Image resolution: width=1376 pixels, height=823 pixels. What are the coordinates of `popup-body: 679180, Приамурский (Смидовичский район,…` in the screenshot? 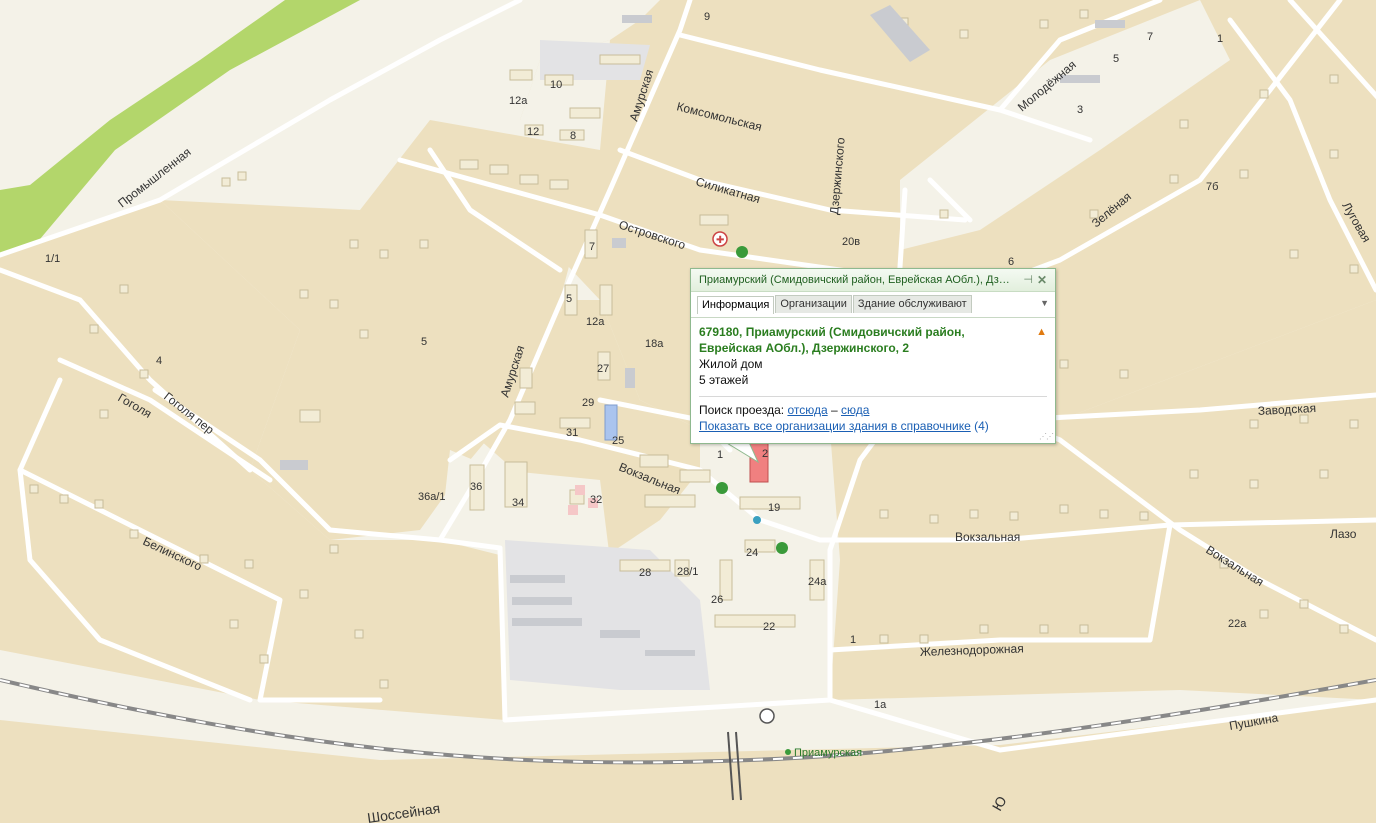 It's located at (873, 376).